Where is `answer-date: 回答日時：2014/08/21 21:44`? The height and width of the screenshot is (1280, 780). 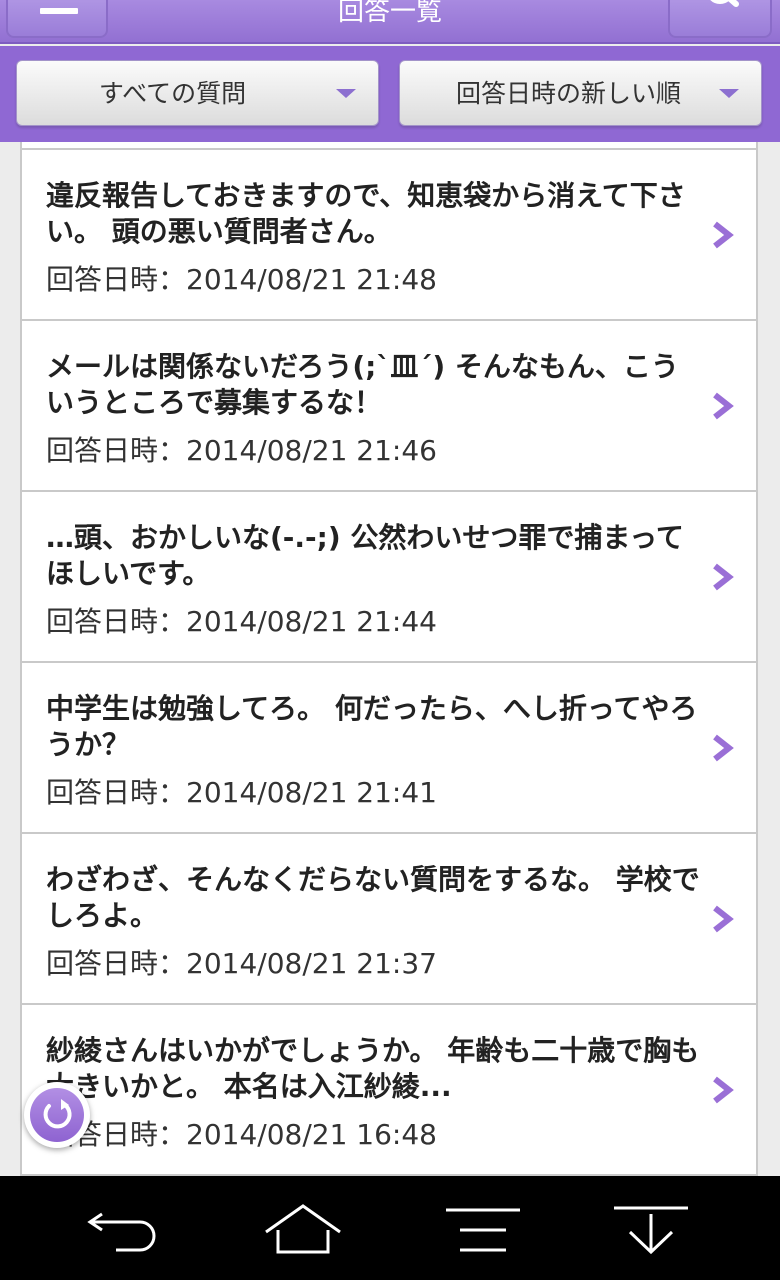
answer-date: 回答日時：2014/08/21 21:44 is located at coordinates (241, 621).